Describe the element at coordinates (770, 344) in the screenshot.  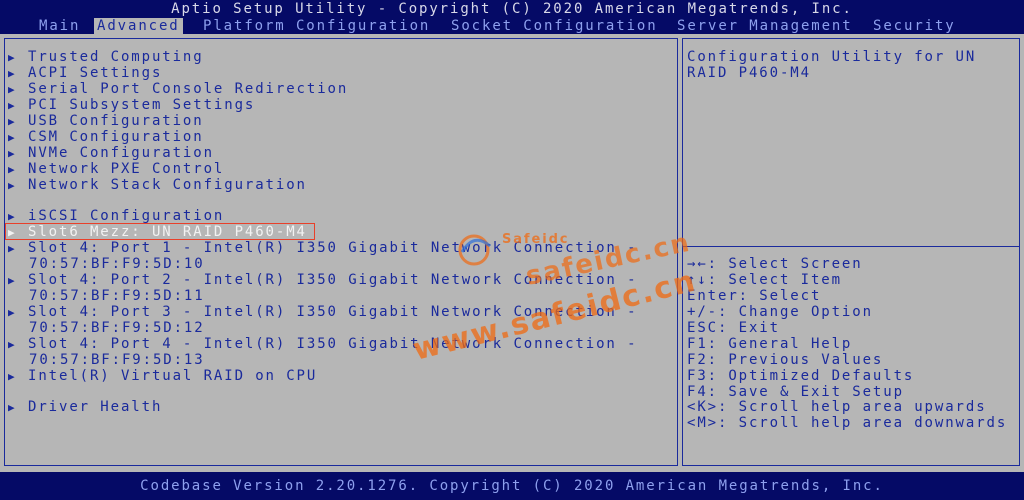
I see `key-help-general-help: F1: General Help` at that location.